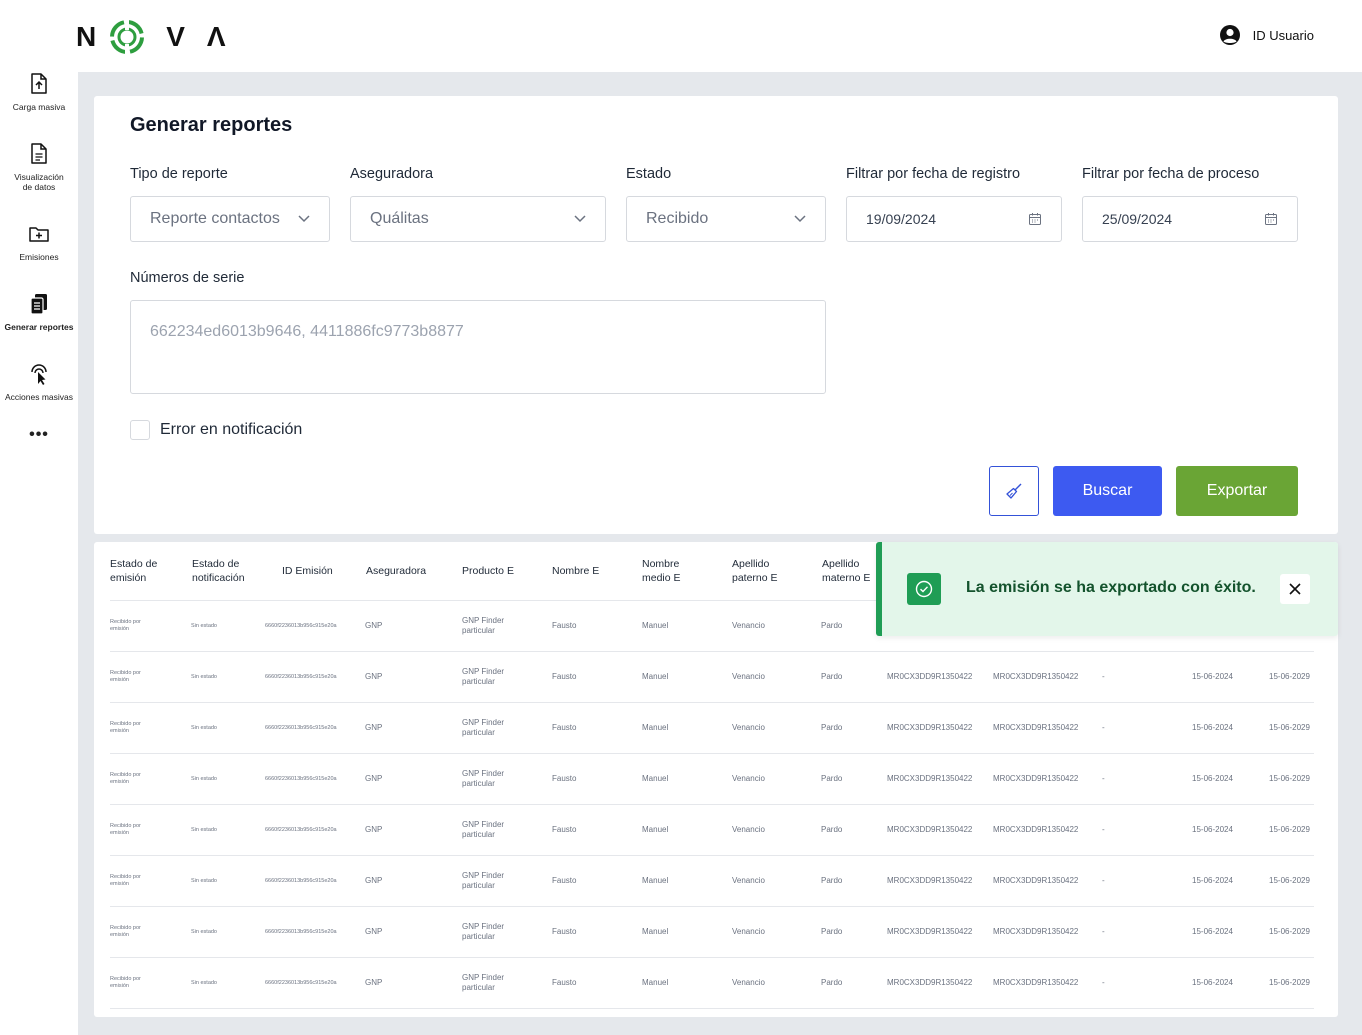 The width and height of the screenshot is (1362, 1035). What do you see at coordinates (1237, 491) in the screenshot?
I see `exportar-button: Exportar` at bounding box center [1237, 491].